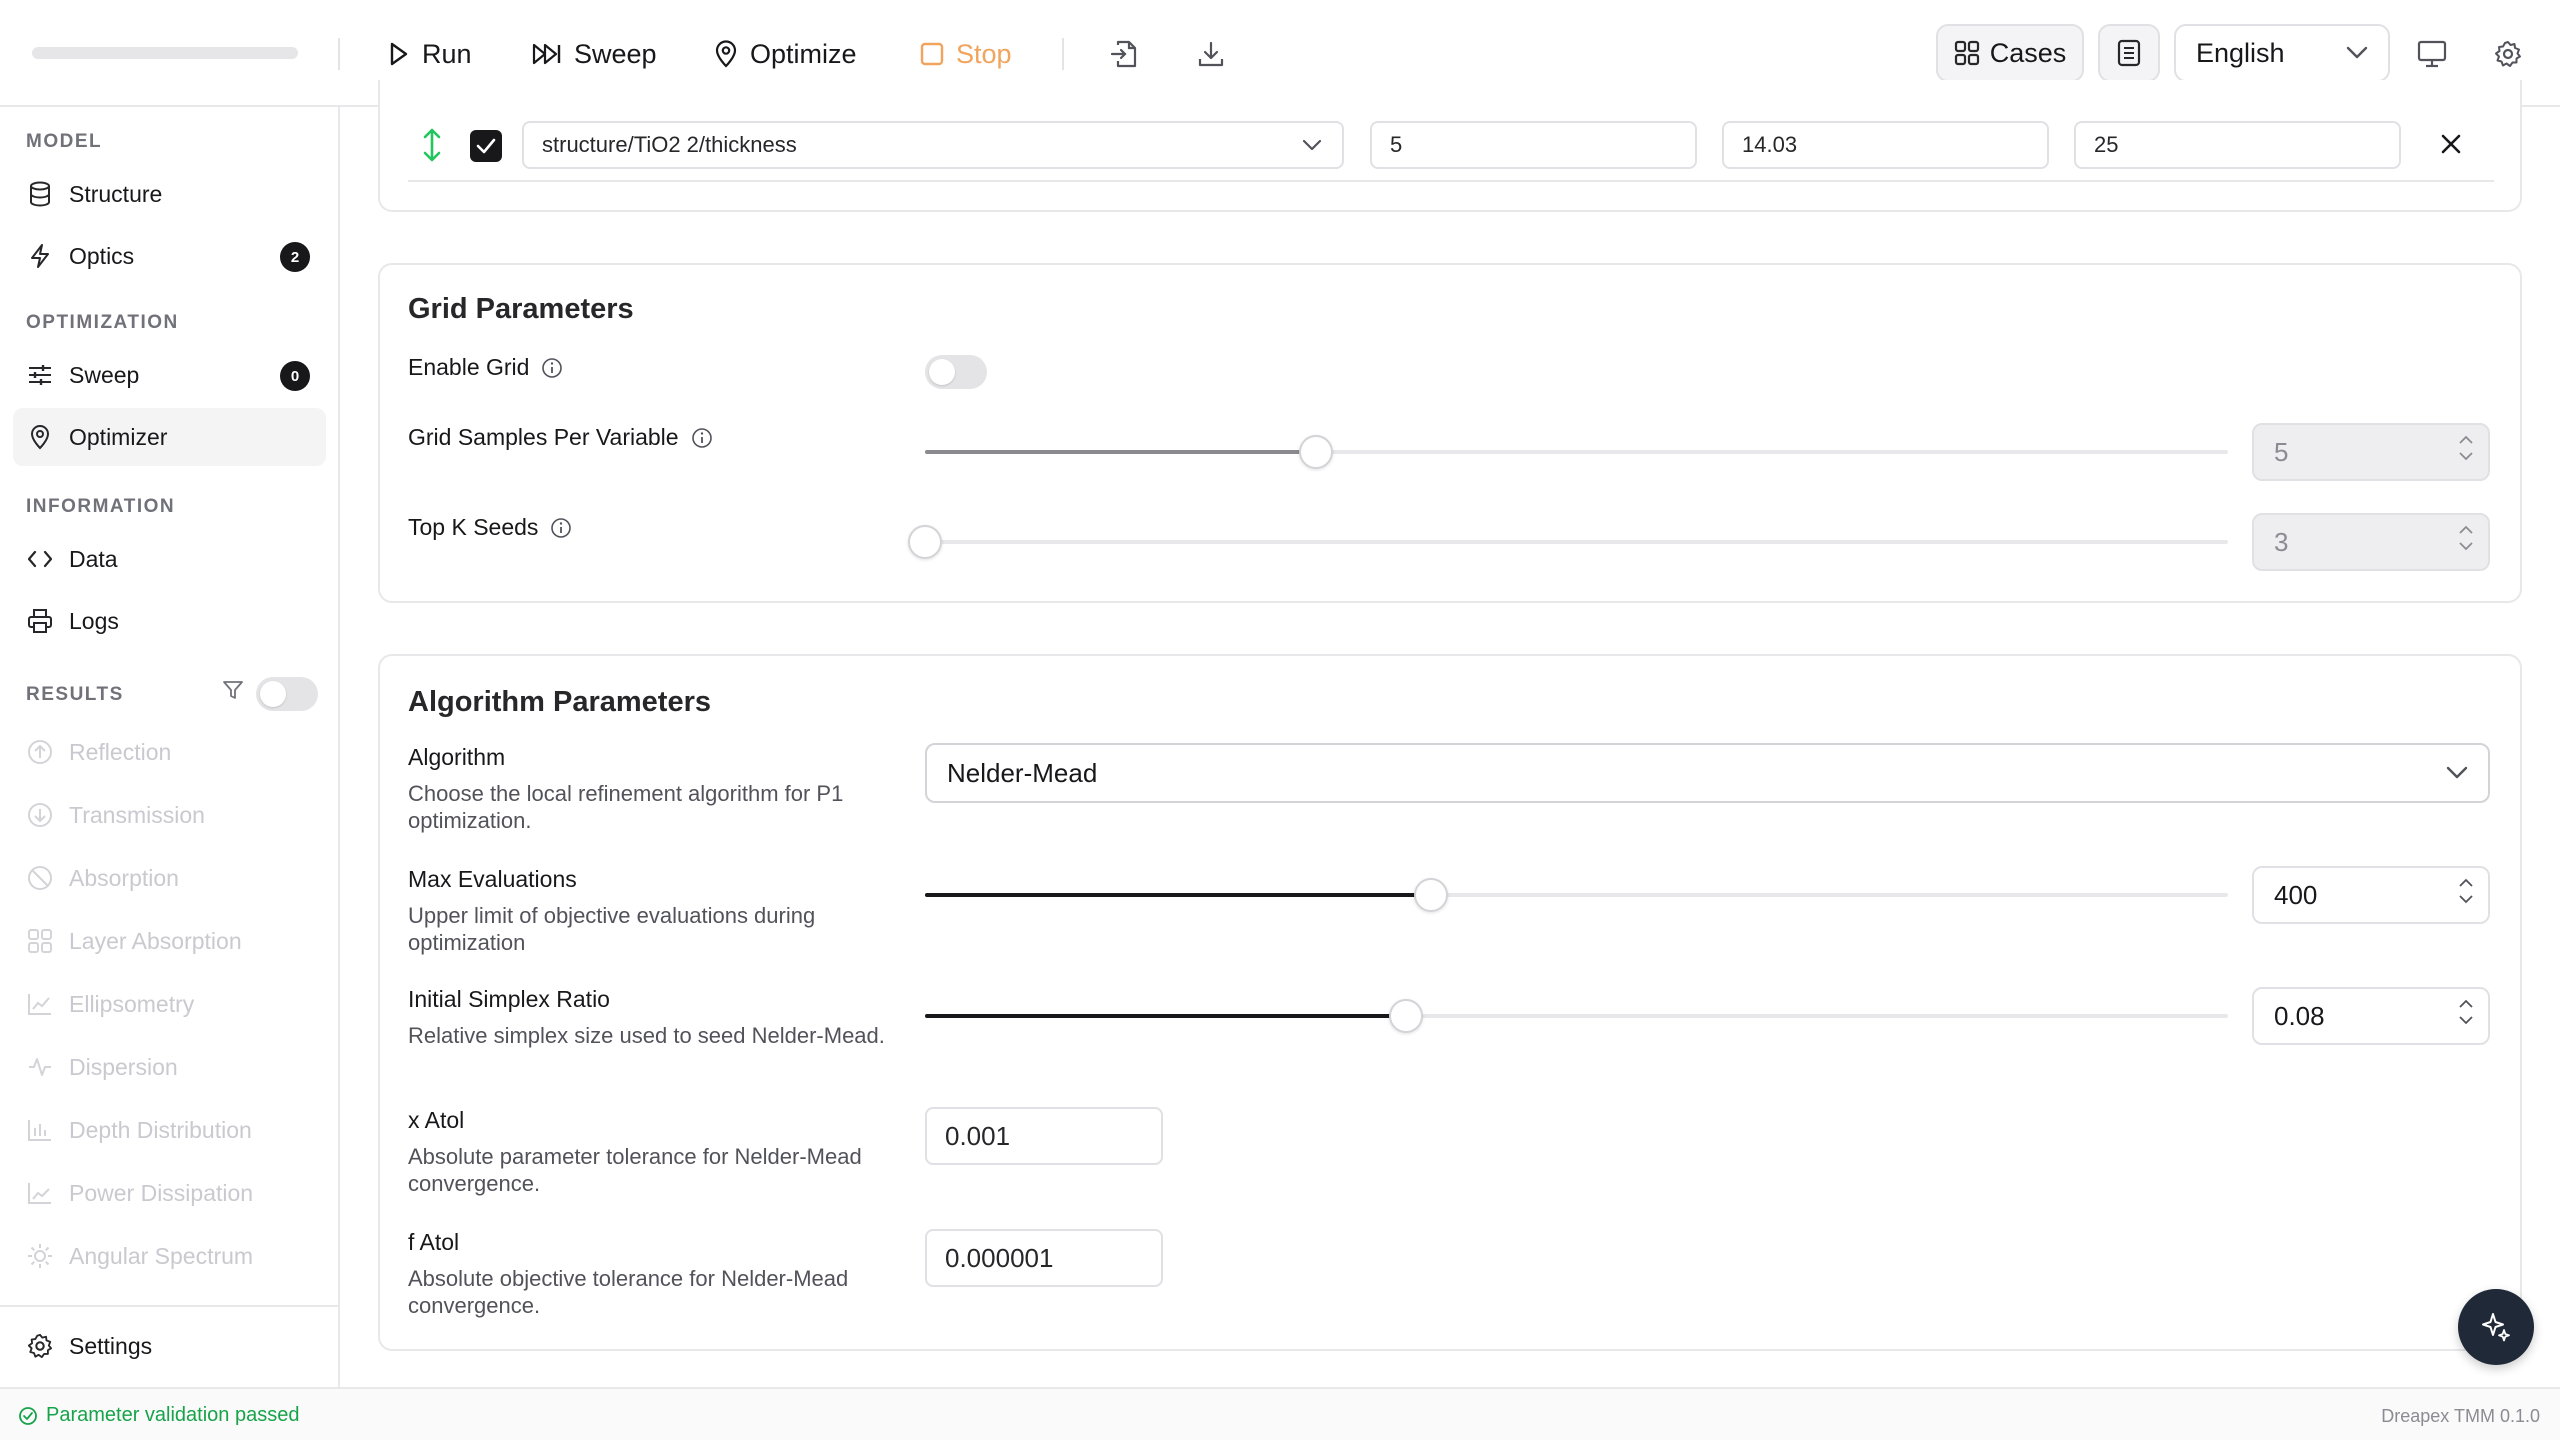  Describe the element at coordinates (1533, 145) in the screenshot. I see `variable-min-input: 5` at that location.